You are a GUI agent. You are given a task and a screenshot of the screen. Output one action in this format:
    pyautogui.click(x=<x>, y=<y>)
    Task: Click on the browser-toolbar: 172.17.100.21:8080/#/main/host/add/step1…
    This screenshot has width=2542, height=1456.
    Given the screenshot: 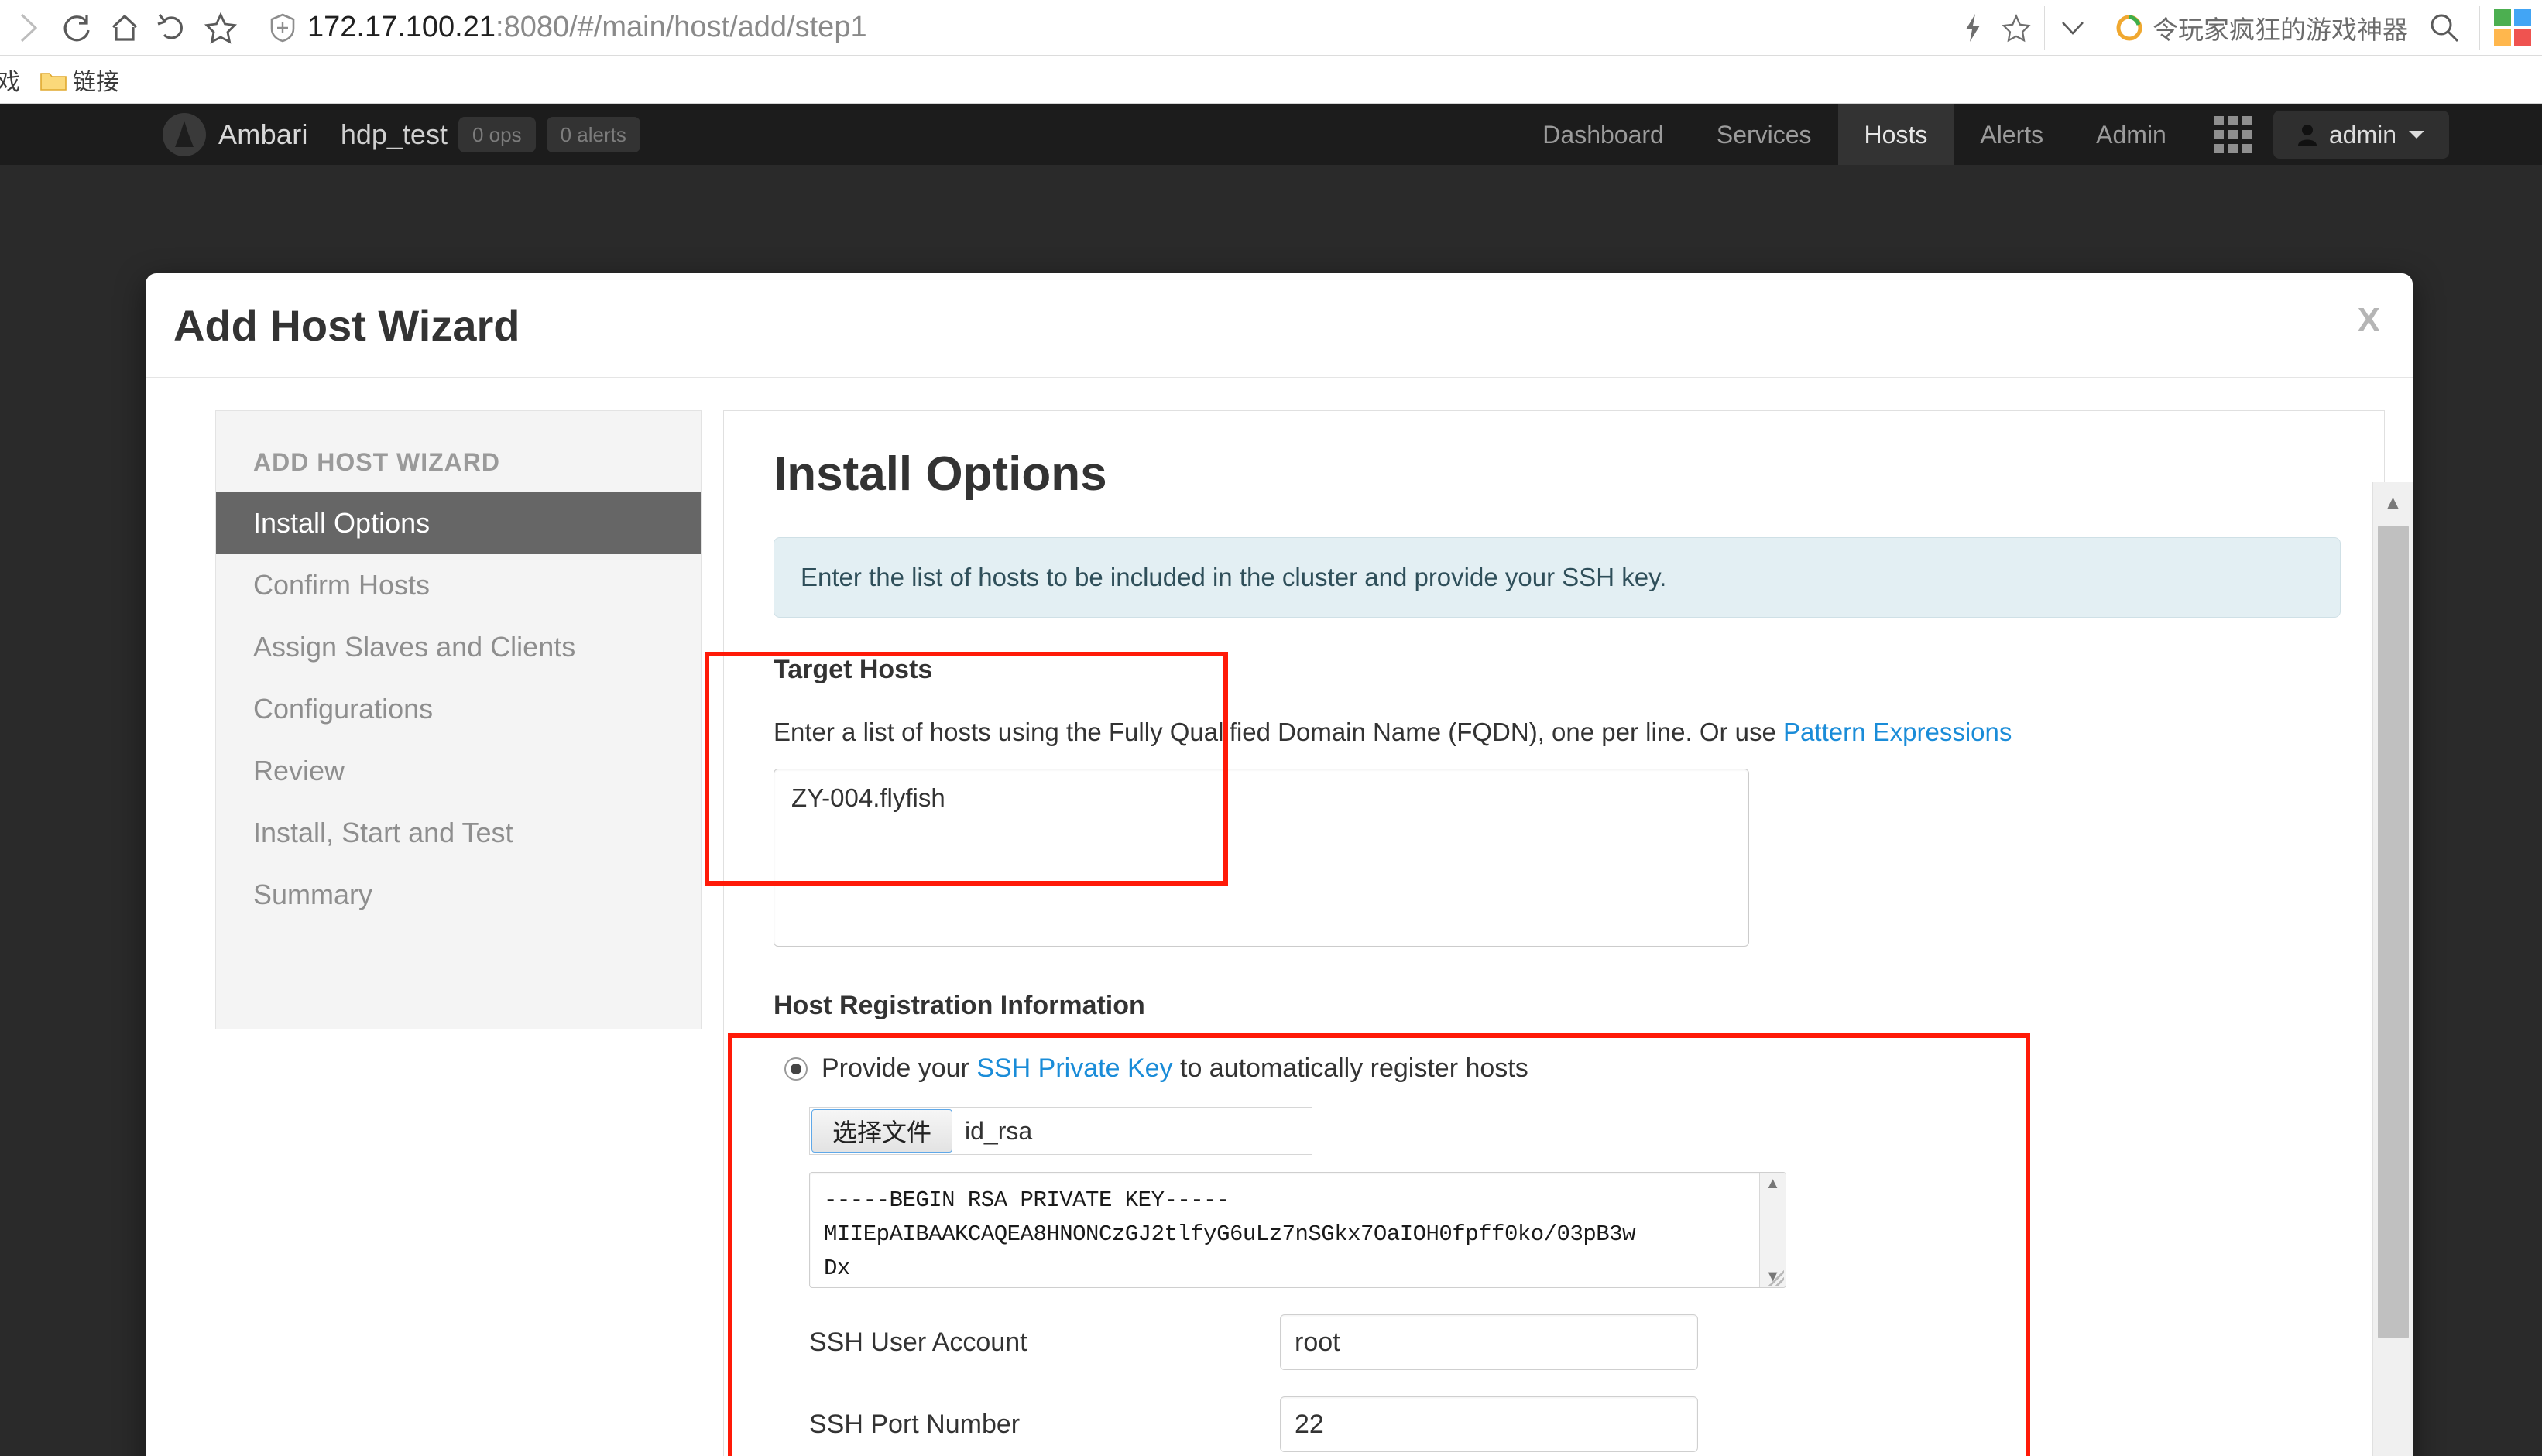 What is the action you would take?
    pyautogui.click(x=1271, y=28)
    